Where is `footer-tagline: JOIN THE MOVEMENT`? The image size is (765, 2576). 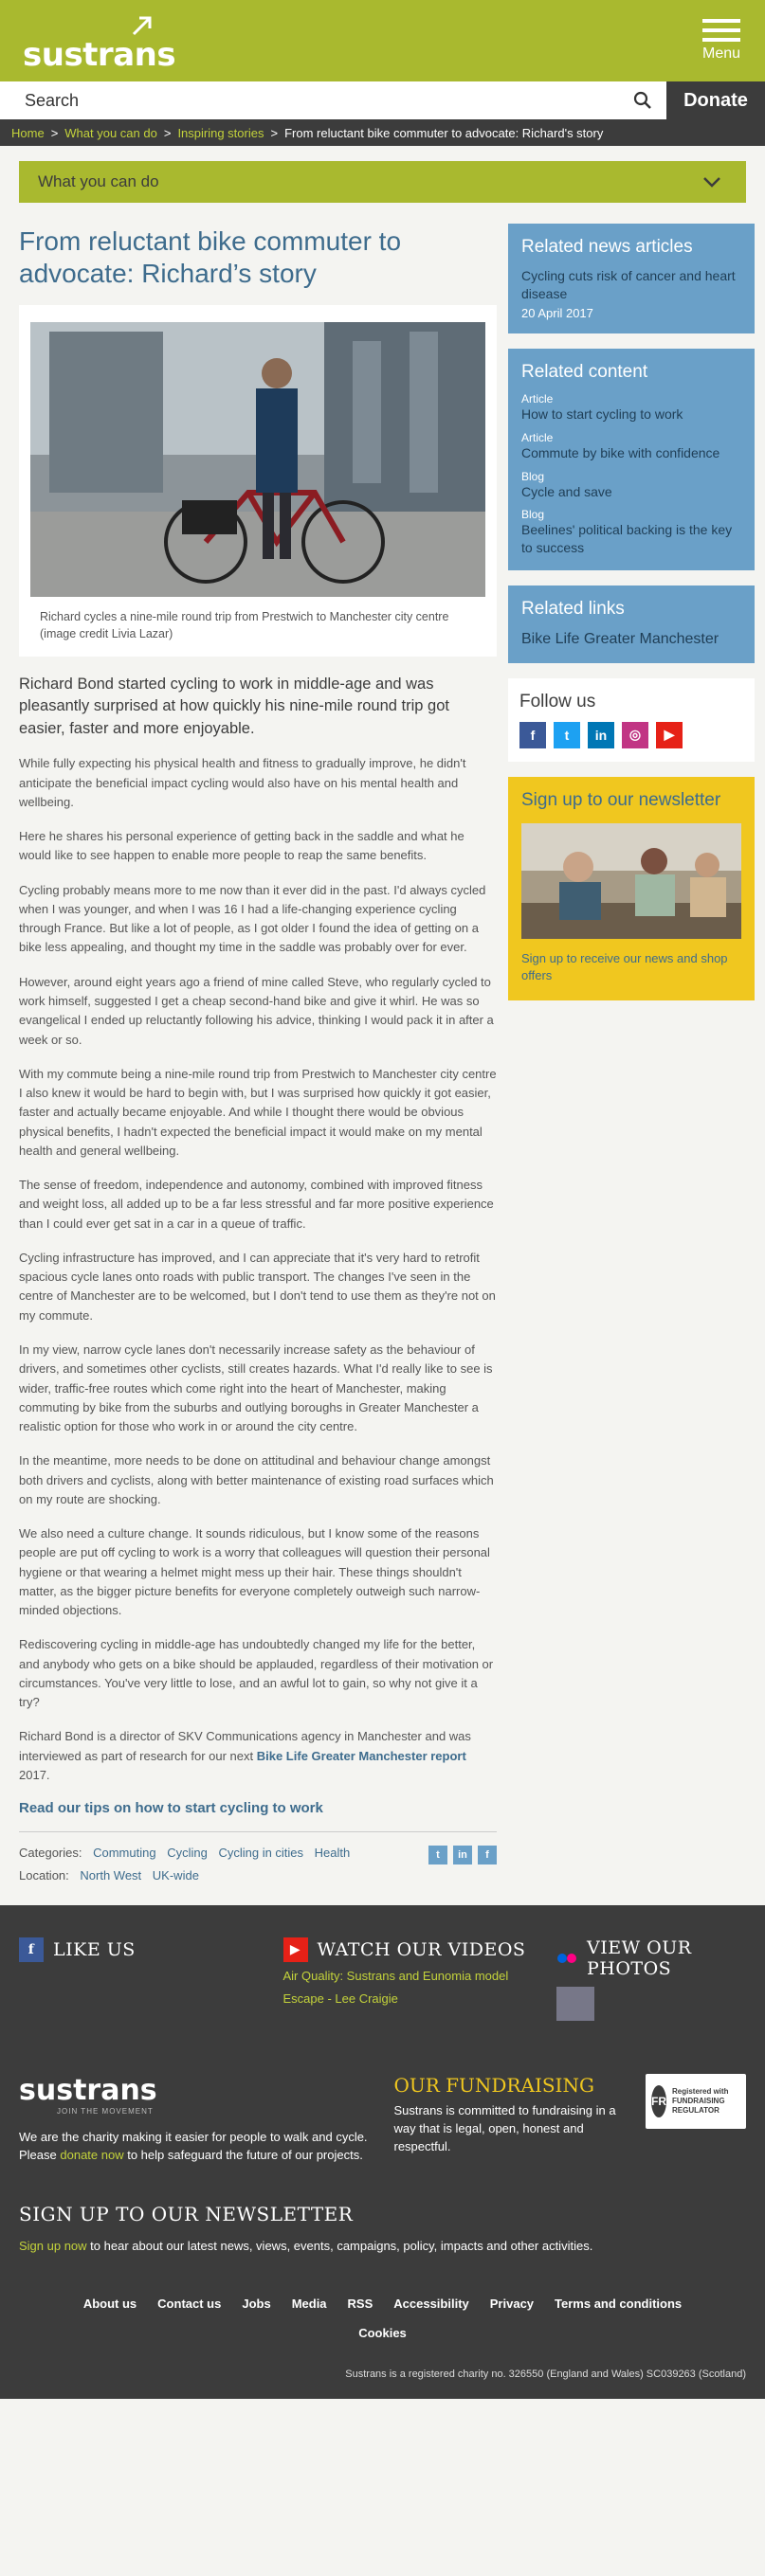 footer-tagline: JOIN THE MOVEMENT is located at coordinates (106, 2112).